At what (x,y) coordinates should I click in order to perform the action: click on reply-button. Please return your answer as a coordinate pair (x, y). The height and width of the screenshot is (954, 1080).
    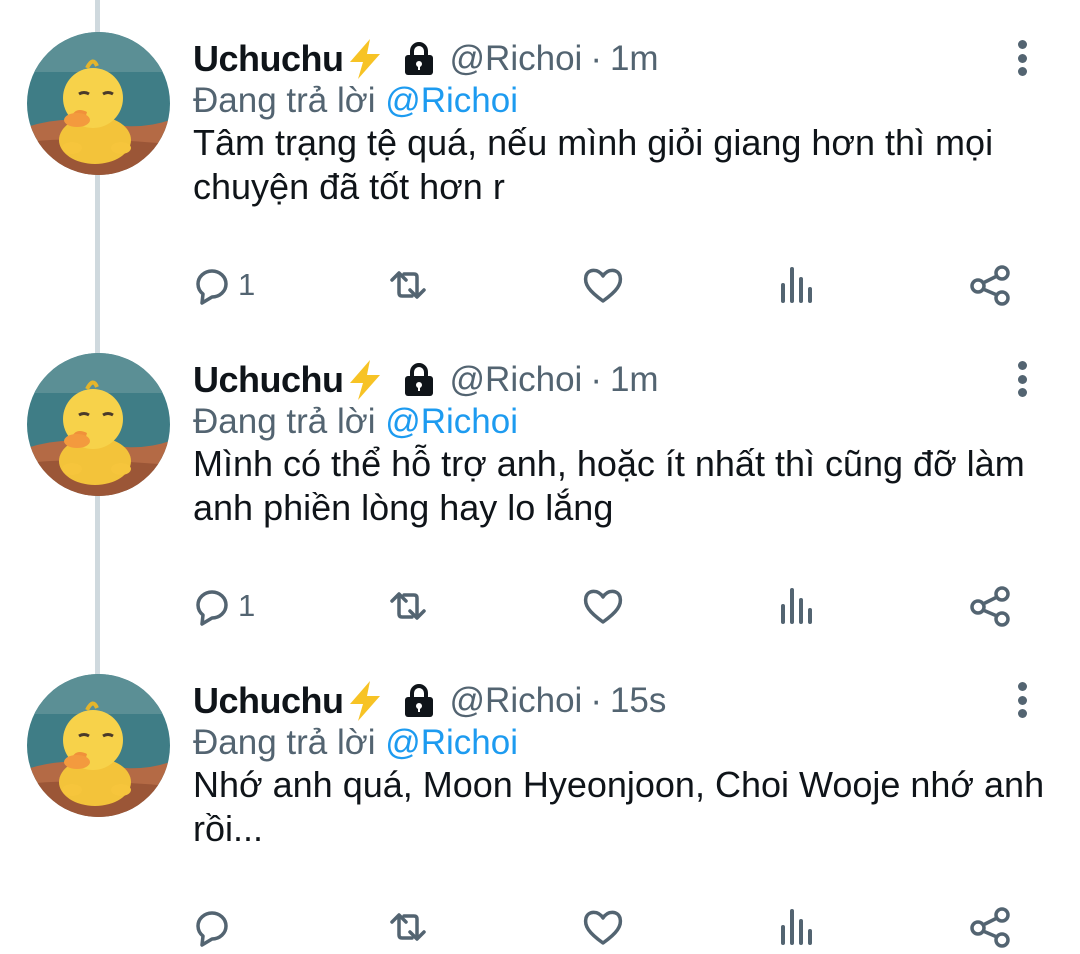
    Looking at the image, I should click on (214, 927).